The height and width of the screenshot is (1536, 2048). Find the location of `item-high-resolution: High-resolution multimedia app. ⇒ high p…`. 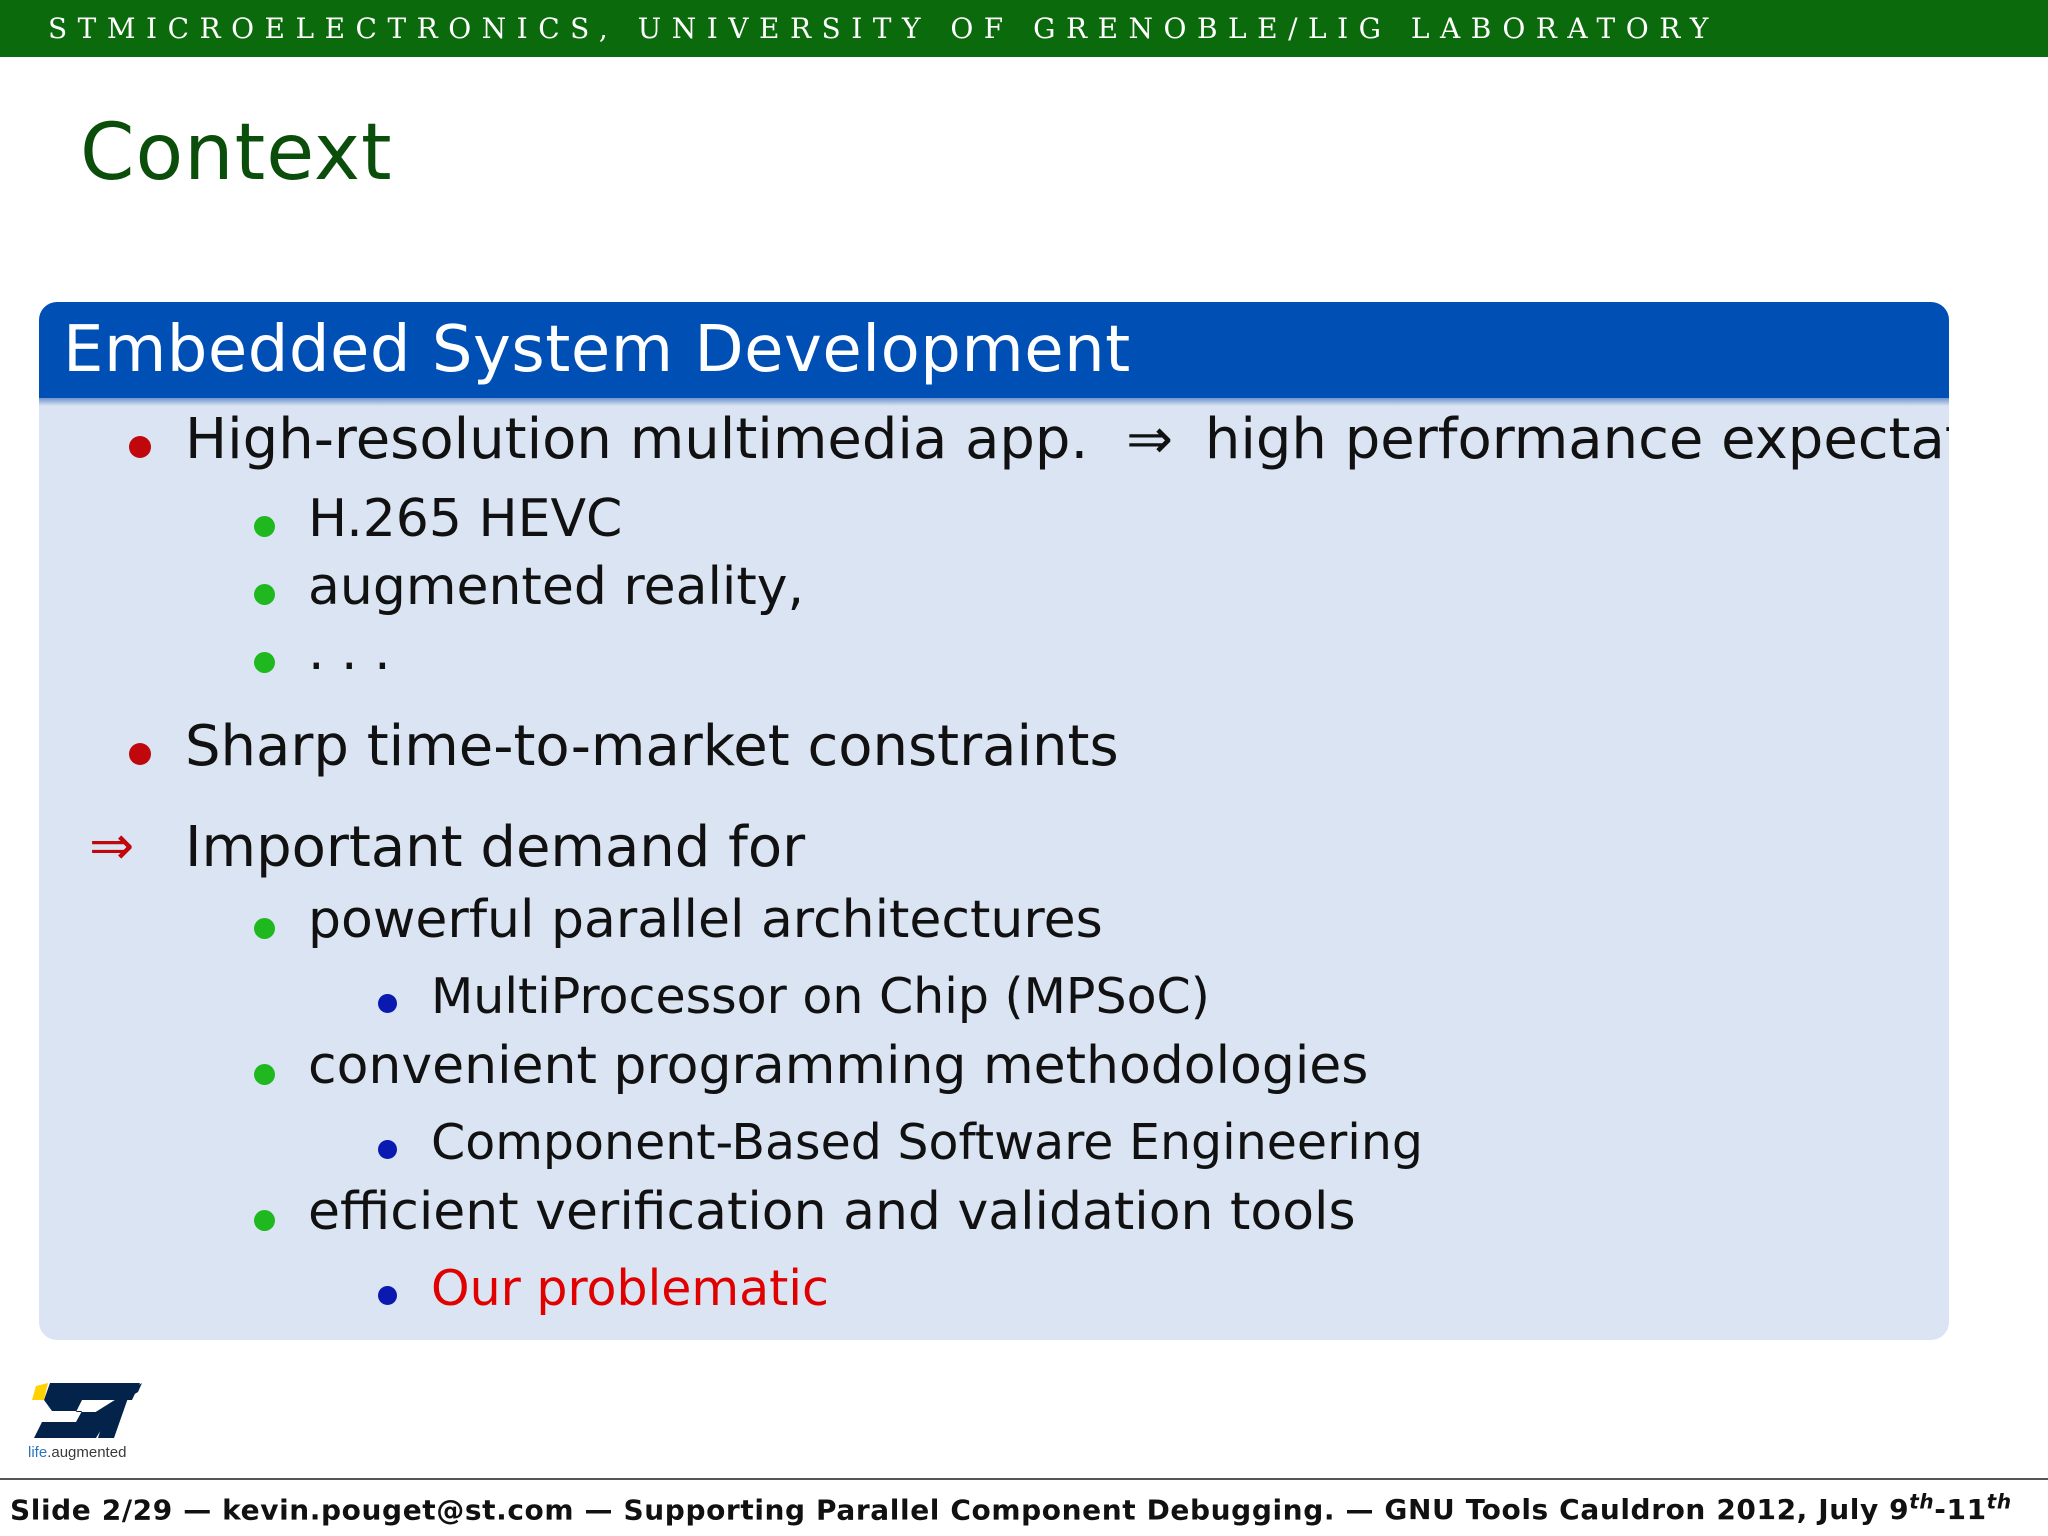

item-high-resolution: High-resolution multimedia app. ⇒ high p… is located at coordinates (1067, 439).